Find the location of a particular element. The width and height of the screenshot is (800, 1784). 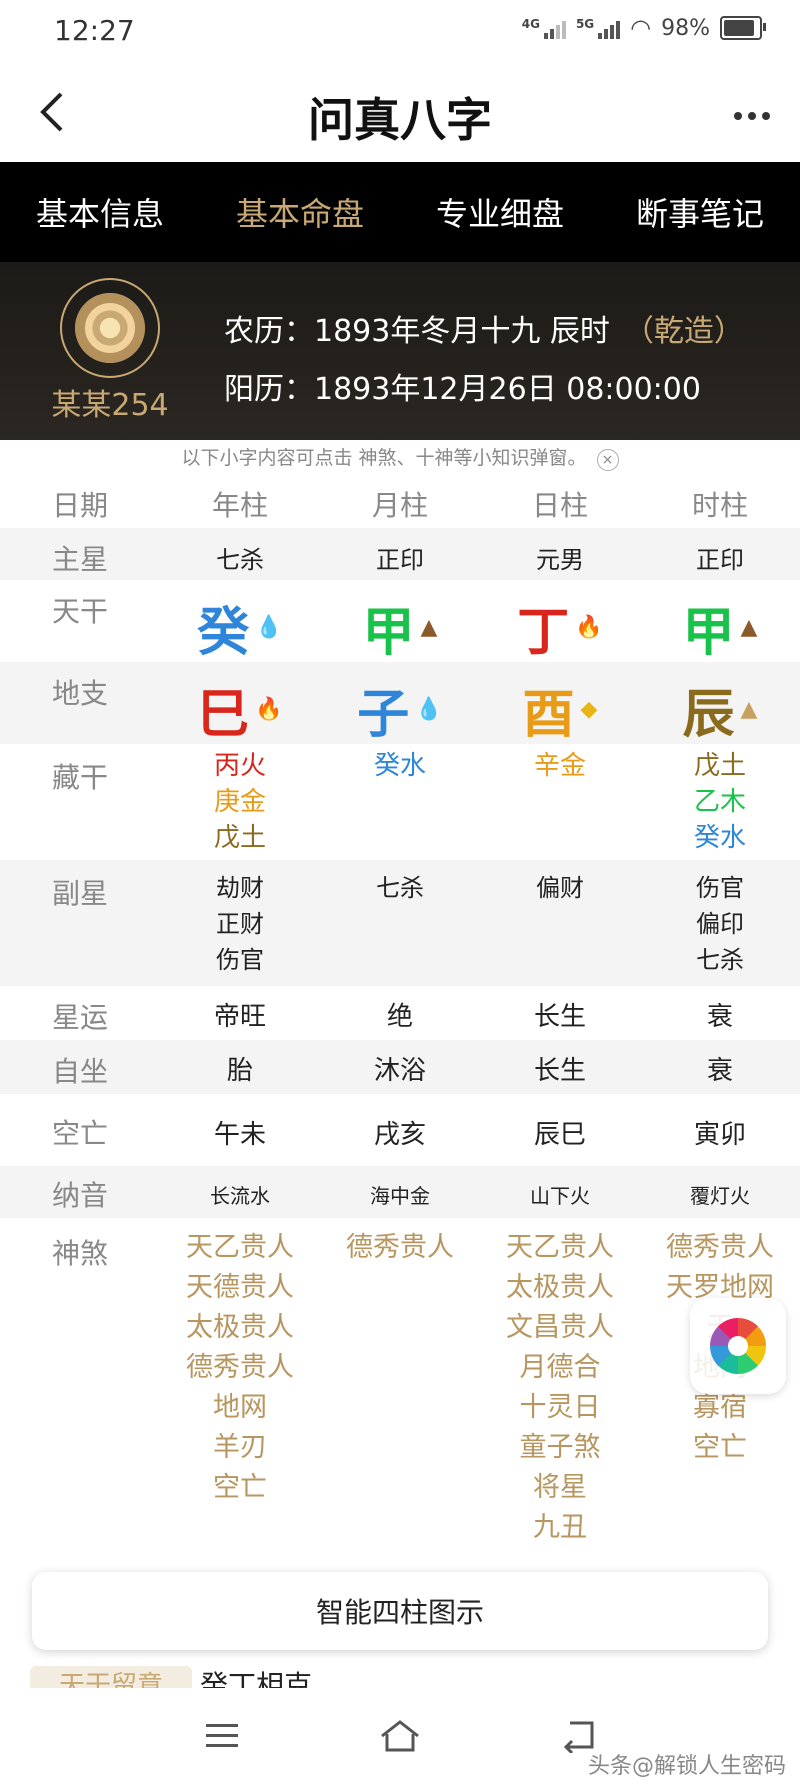

more-dots-icon is located at coordinates (752, 110).